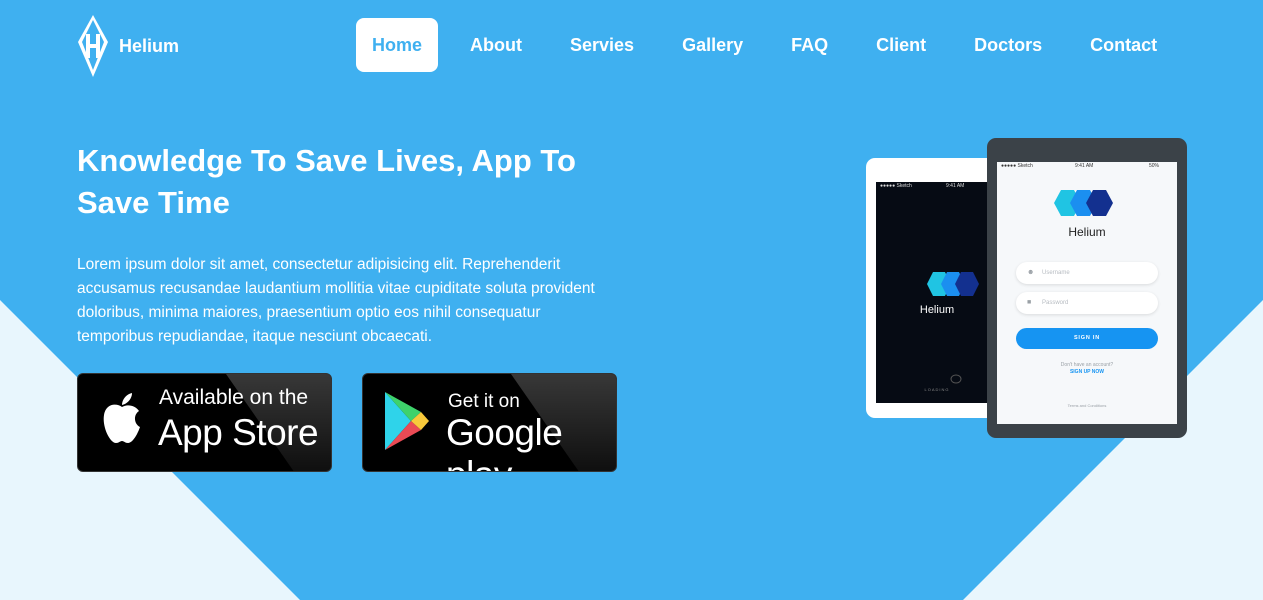 This screenshot has height=600, width=1263. What do you see at coordinates (1087, 273) in the screenshot?
I see `username-field: ☻ Username` at bounding box center [1087, 273].